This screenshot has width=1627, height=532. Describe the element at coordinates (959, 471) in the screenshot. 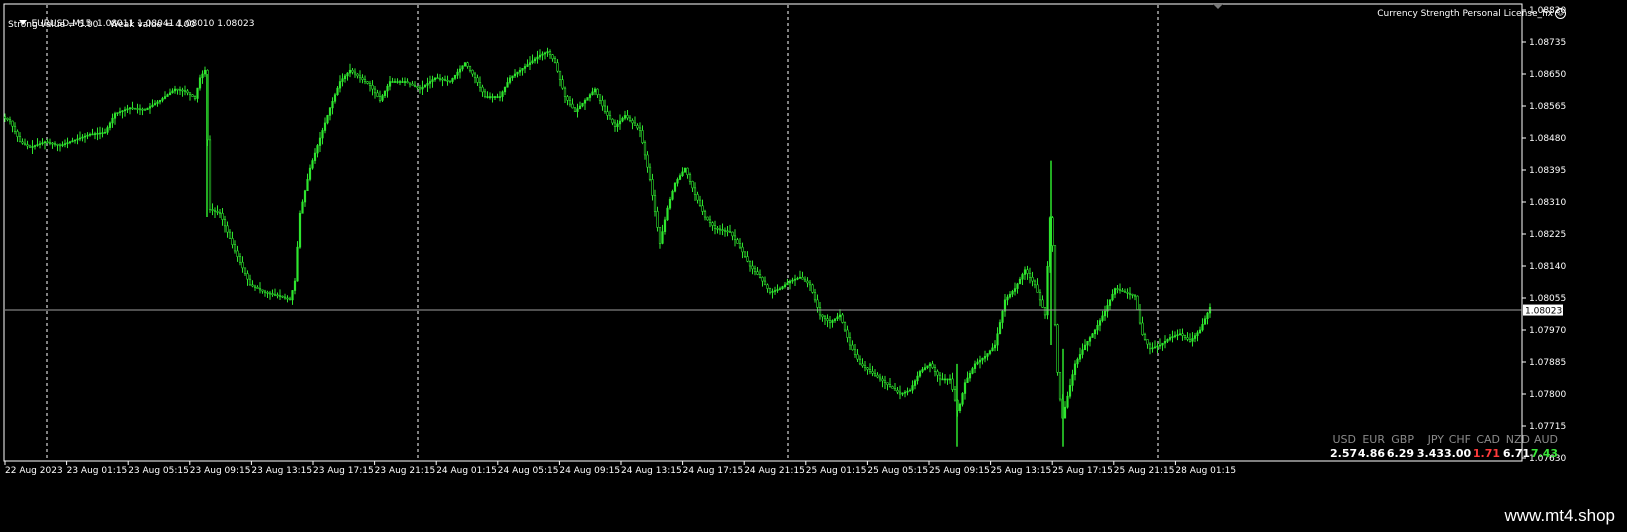

I see `time-axis-label: 25 Aug 09:15` at that location.